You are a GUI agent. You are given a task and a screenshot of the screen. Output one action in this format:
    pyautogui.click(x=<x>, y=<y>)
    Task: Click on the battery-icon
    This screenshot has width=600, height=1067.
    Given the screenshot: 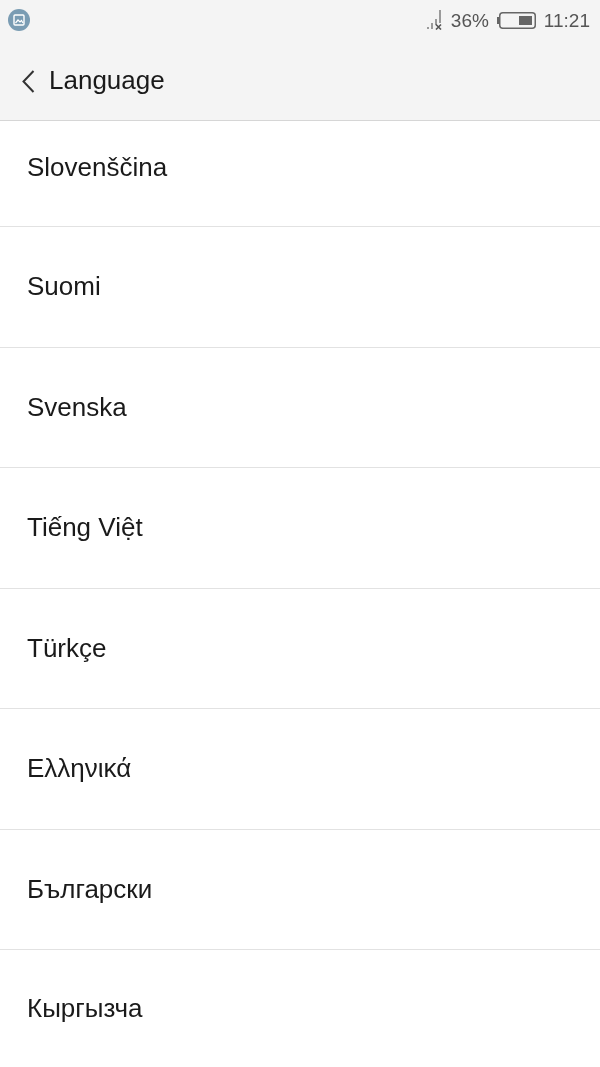 What is the action you would take?
    pyautogui.click(x=516, y=20)
    